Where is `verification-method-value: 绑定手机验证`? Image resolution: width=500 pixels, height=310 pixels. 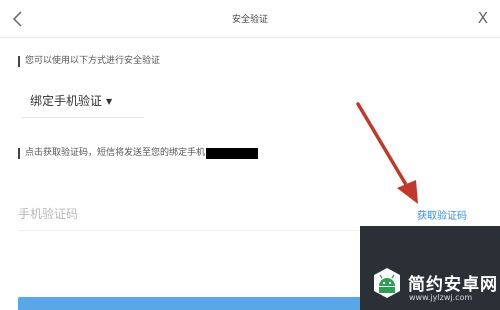 verification-method-value: 绑定手机验证 is located at coordinates (66, 101).